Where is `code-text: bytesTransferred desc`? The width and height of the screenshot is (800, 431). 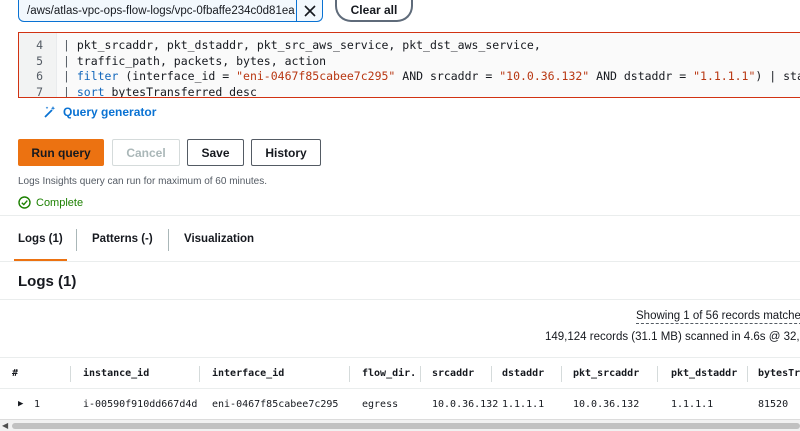
code-text: bytesTransferred desc is located at coordinates (180, 91).